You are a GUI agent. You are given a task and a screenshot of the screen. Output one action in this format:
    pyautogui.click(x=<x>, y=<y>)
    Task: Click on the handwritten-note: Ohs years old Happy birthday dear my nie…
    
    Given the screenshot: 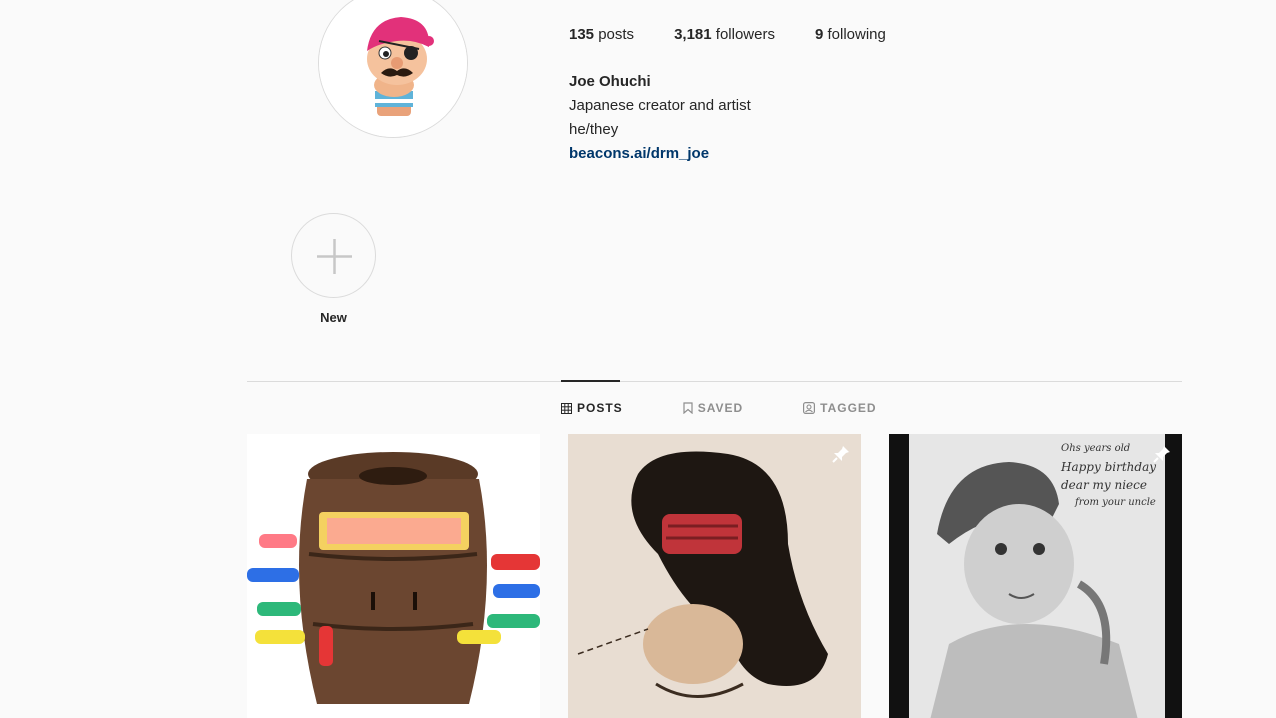 What is the action you would take?
    pyautogui.click(x=1108, y=476)
    